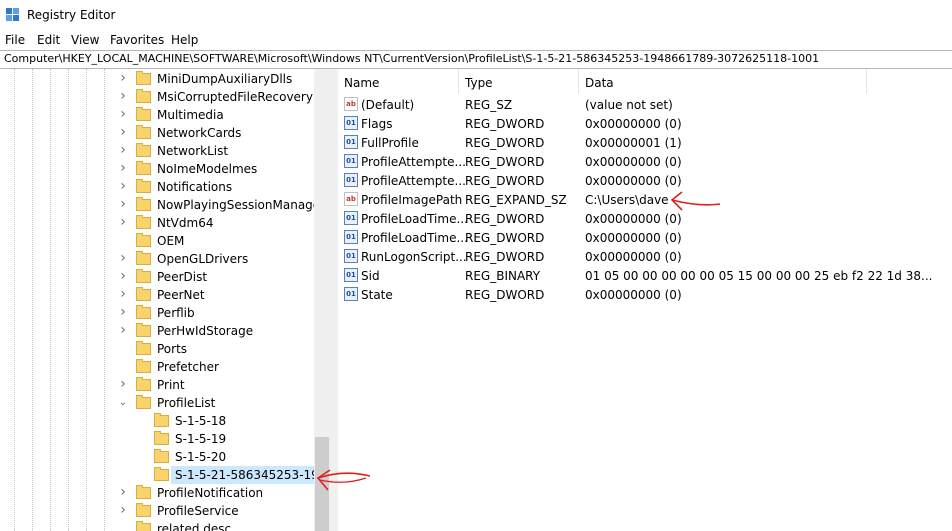  I want to click on tree-node-label: NetworkCards, so click(199, 133).